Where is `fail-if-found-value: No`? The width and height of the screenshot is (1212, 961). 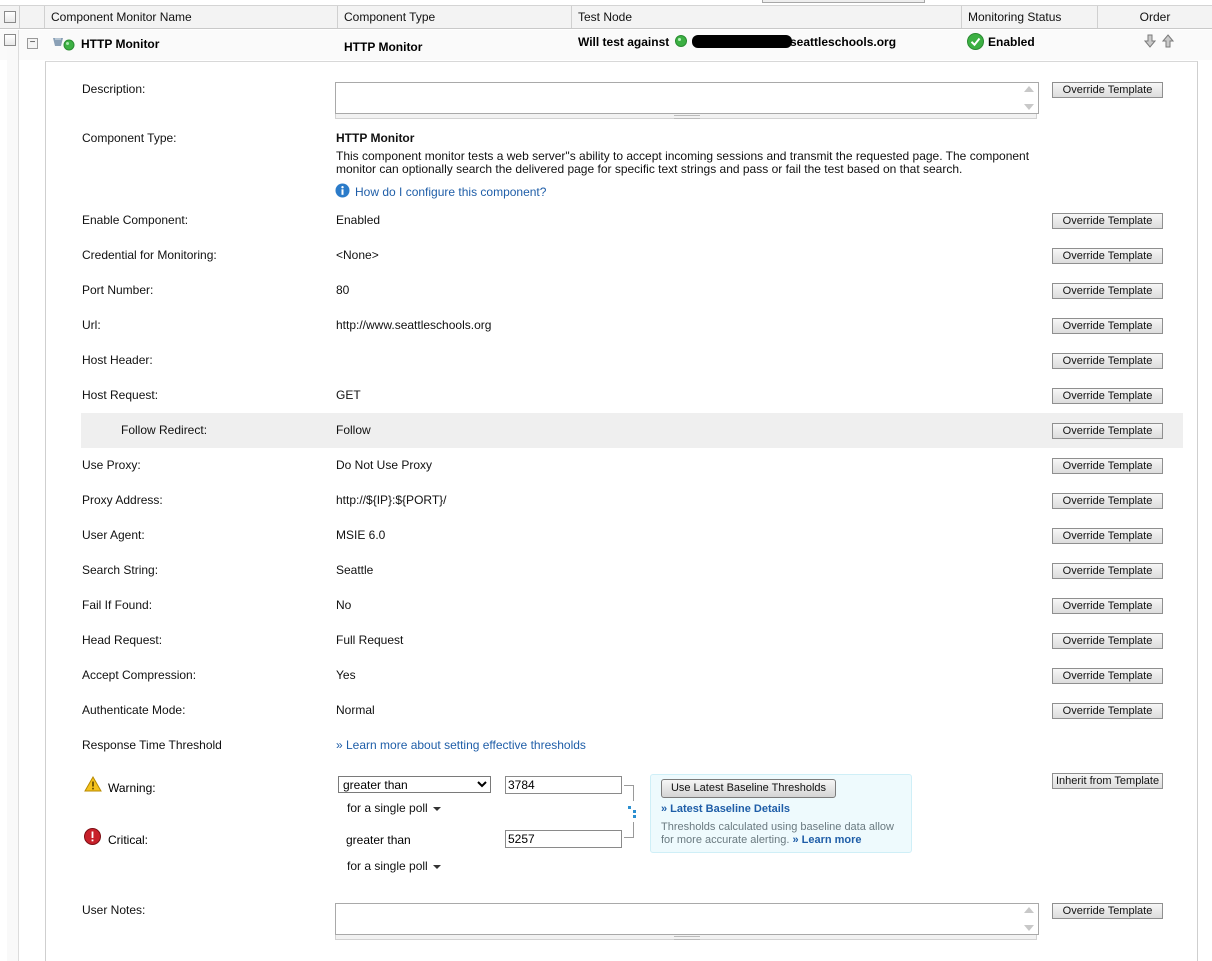
fail-if-found-value: No is located at coordinates (344, 605).